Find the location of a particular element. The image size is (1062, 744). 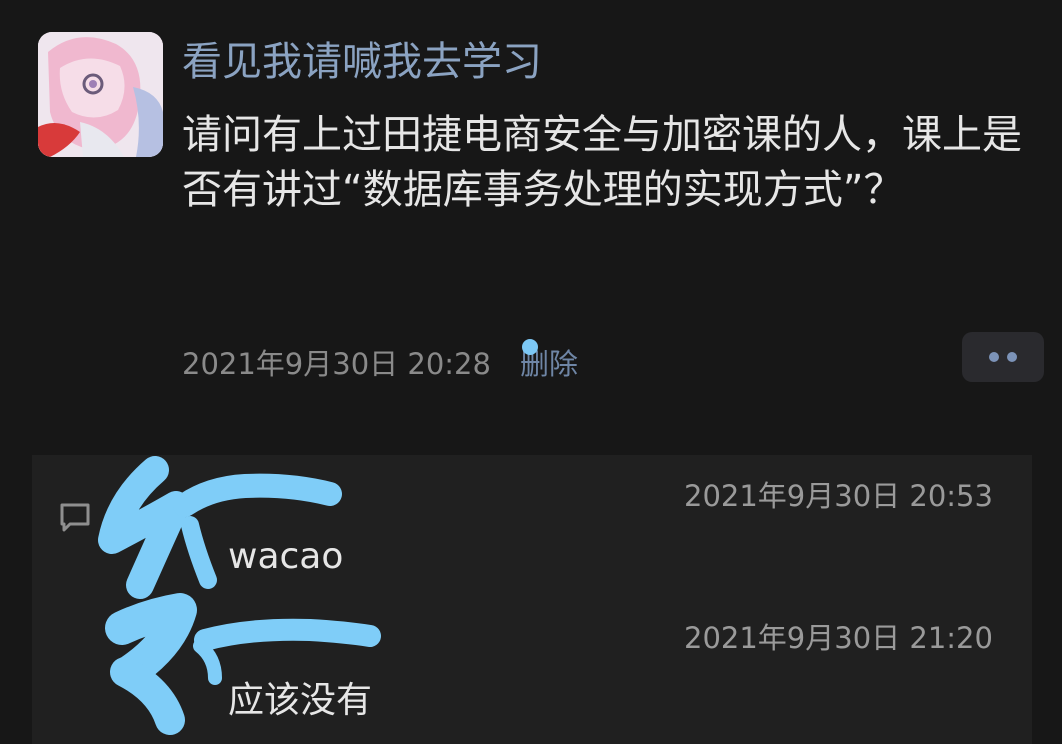

comment-timestamp: 2021年9月30日 21:20 is located at coordinates (838, 638).